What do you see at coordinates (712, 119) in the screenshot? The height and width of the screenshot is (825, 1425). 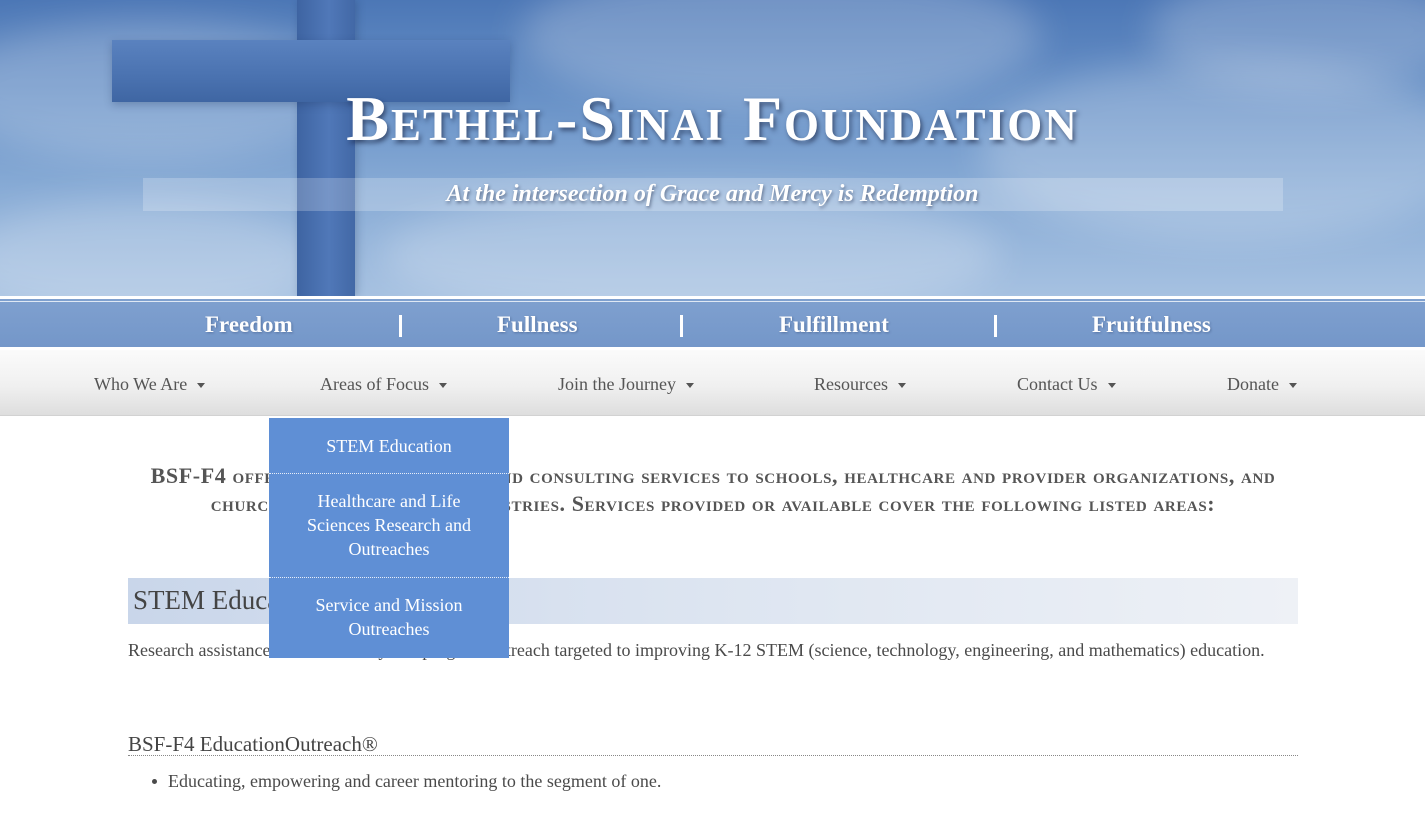 I see `site-title: Bethel-Sinai Foundation` at bounding box center [712, 119].